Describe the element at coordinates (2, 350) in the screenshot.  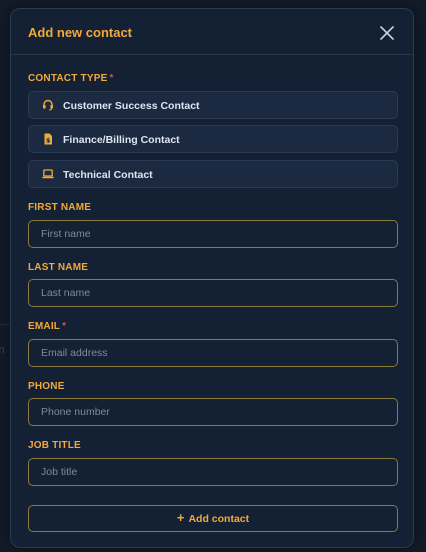
I see `backdrop-partial-text: in` at that location.